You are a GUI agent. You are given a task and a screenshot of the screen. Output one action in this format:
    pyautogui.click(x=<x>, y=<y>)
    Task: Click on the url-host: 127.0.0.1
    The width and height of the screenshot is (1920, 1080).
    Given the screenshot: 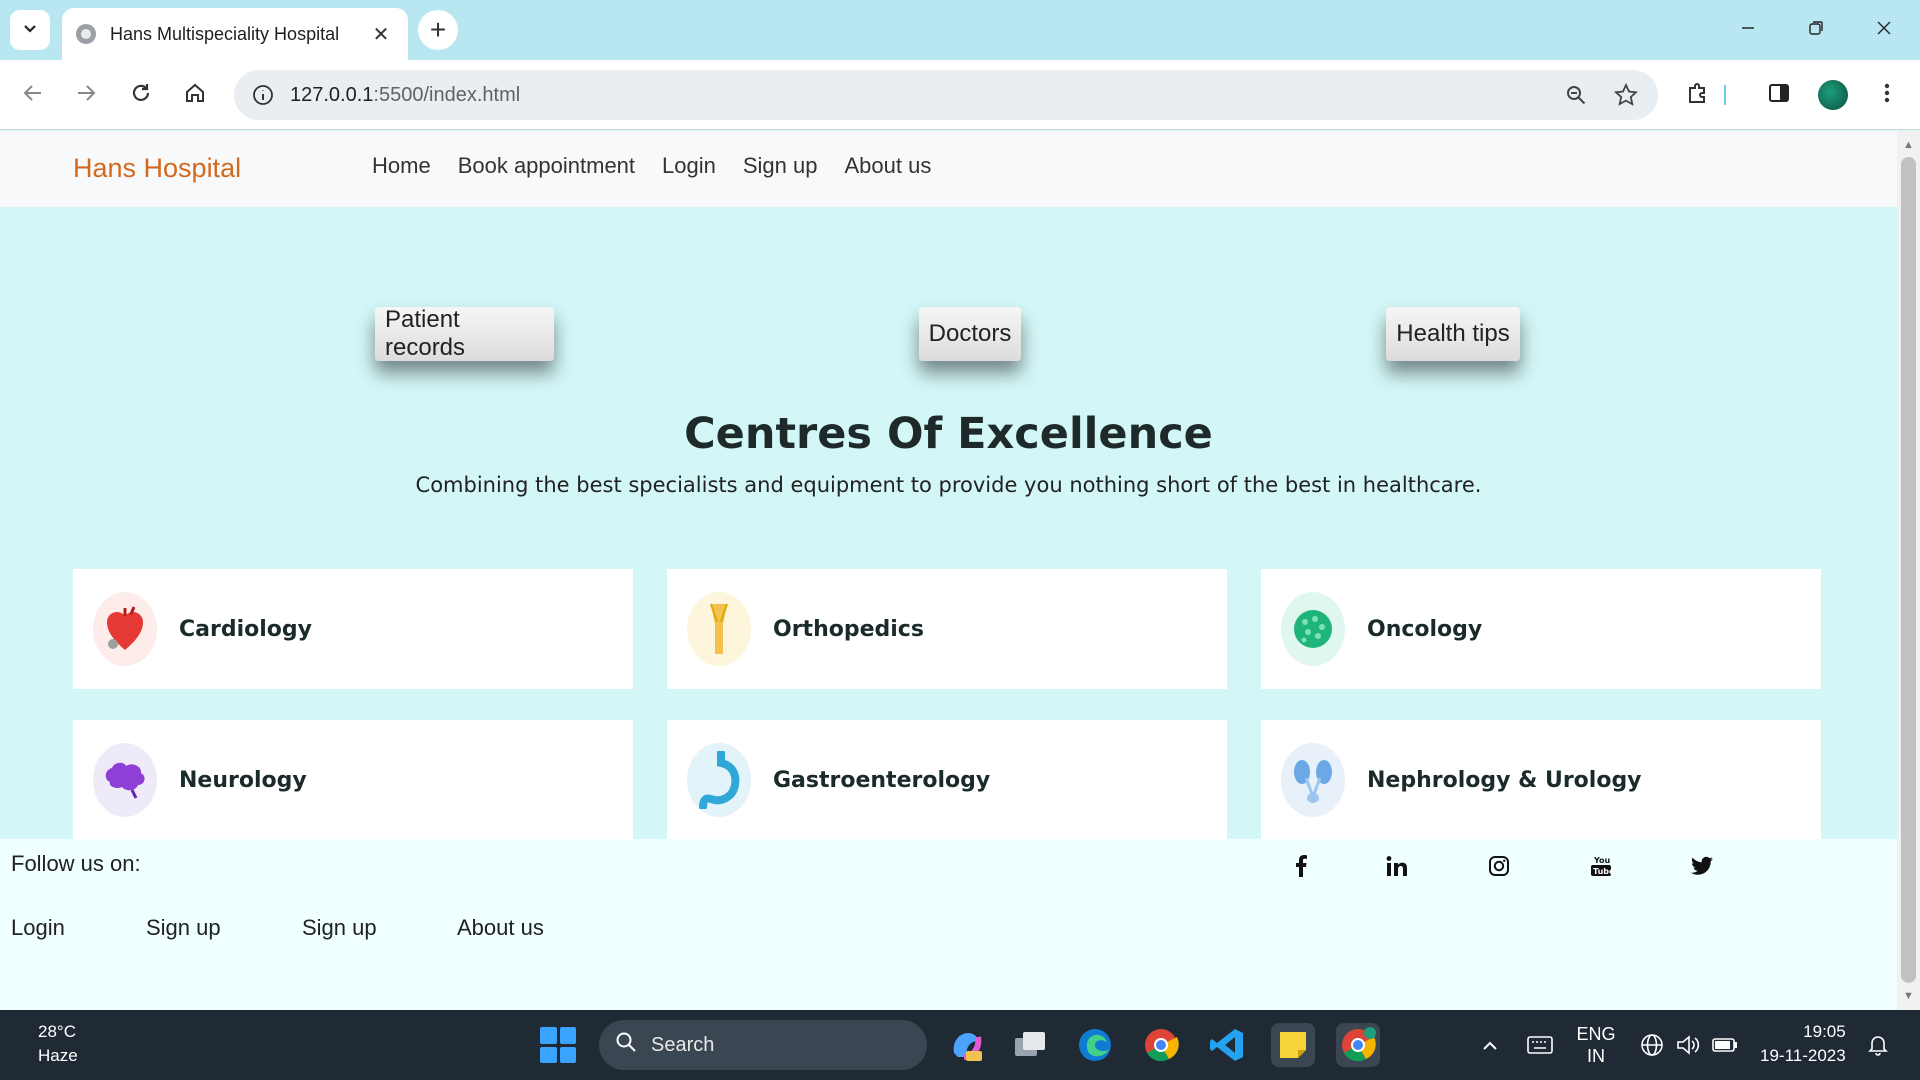 What is the action you would take?
    pyautogui.click(x=332, y=94)
    